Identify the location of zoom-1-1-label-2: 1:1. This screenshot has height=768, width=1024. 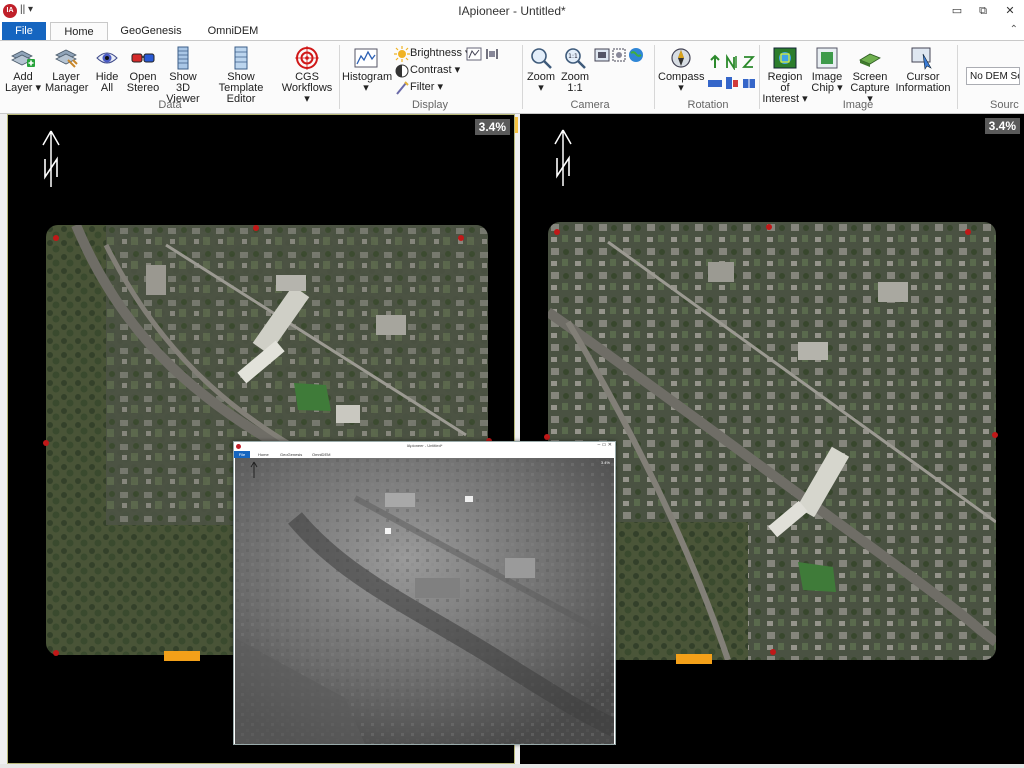
(575, 88).